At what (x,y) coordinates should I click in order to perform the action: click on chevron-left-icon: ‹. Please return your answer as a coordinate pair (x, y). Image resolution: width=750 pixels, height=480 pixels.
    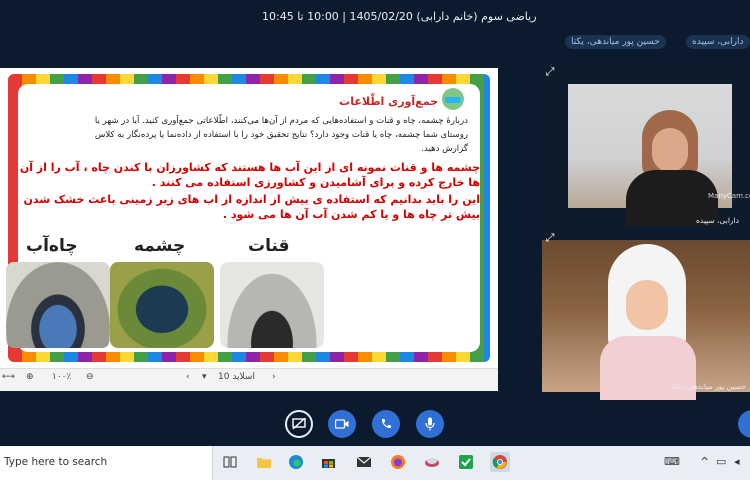
    Looking at the image, I should click on (188, 377).